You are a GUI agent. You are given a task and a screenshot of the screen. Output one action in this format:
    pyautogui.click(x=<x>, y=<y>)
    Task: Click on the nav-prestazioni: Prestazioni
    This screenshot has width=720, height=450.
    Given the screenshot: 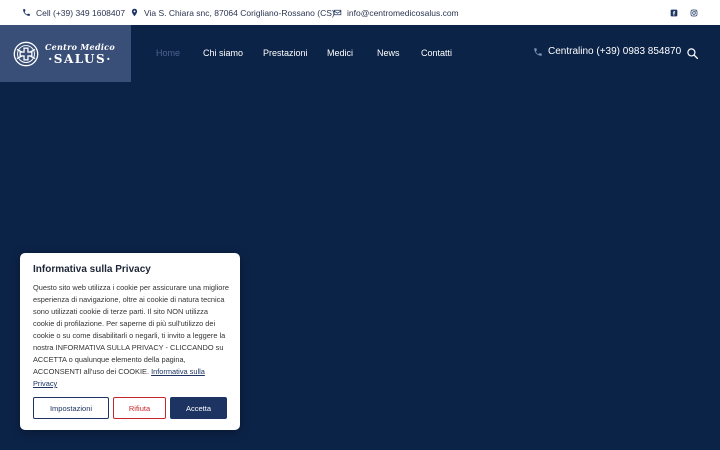 What is the action you would take?
    pyautogui.click(x=285, y=53)
    